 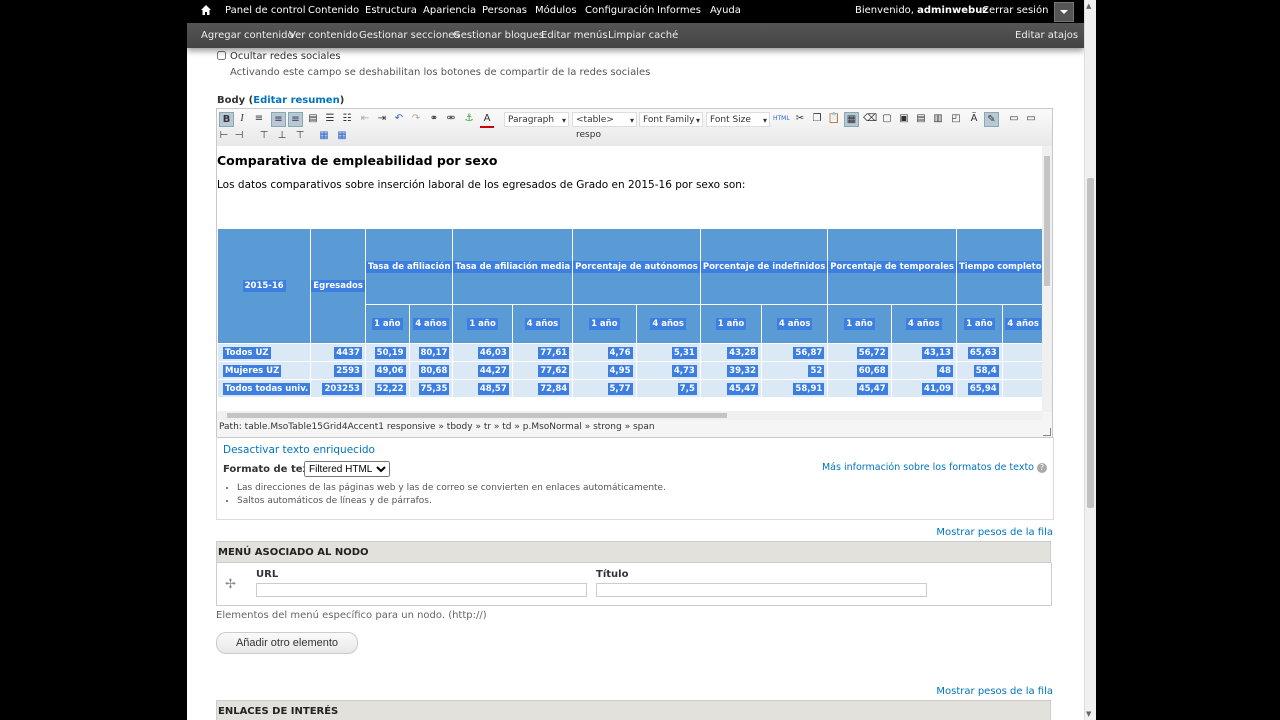 What do you see at coordinates (574, 35) in the screenshot?
I see `shortcut-editar-menus: Editar menús` at bounding box center [574, 35].